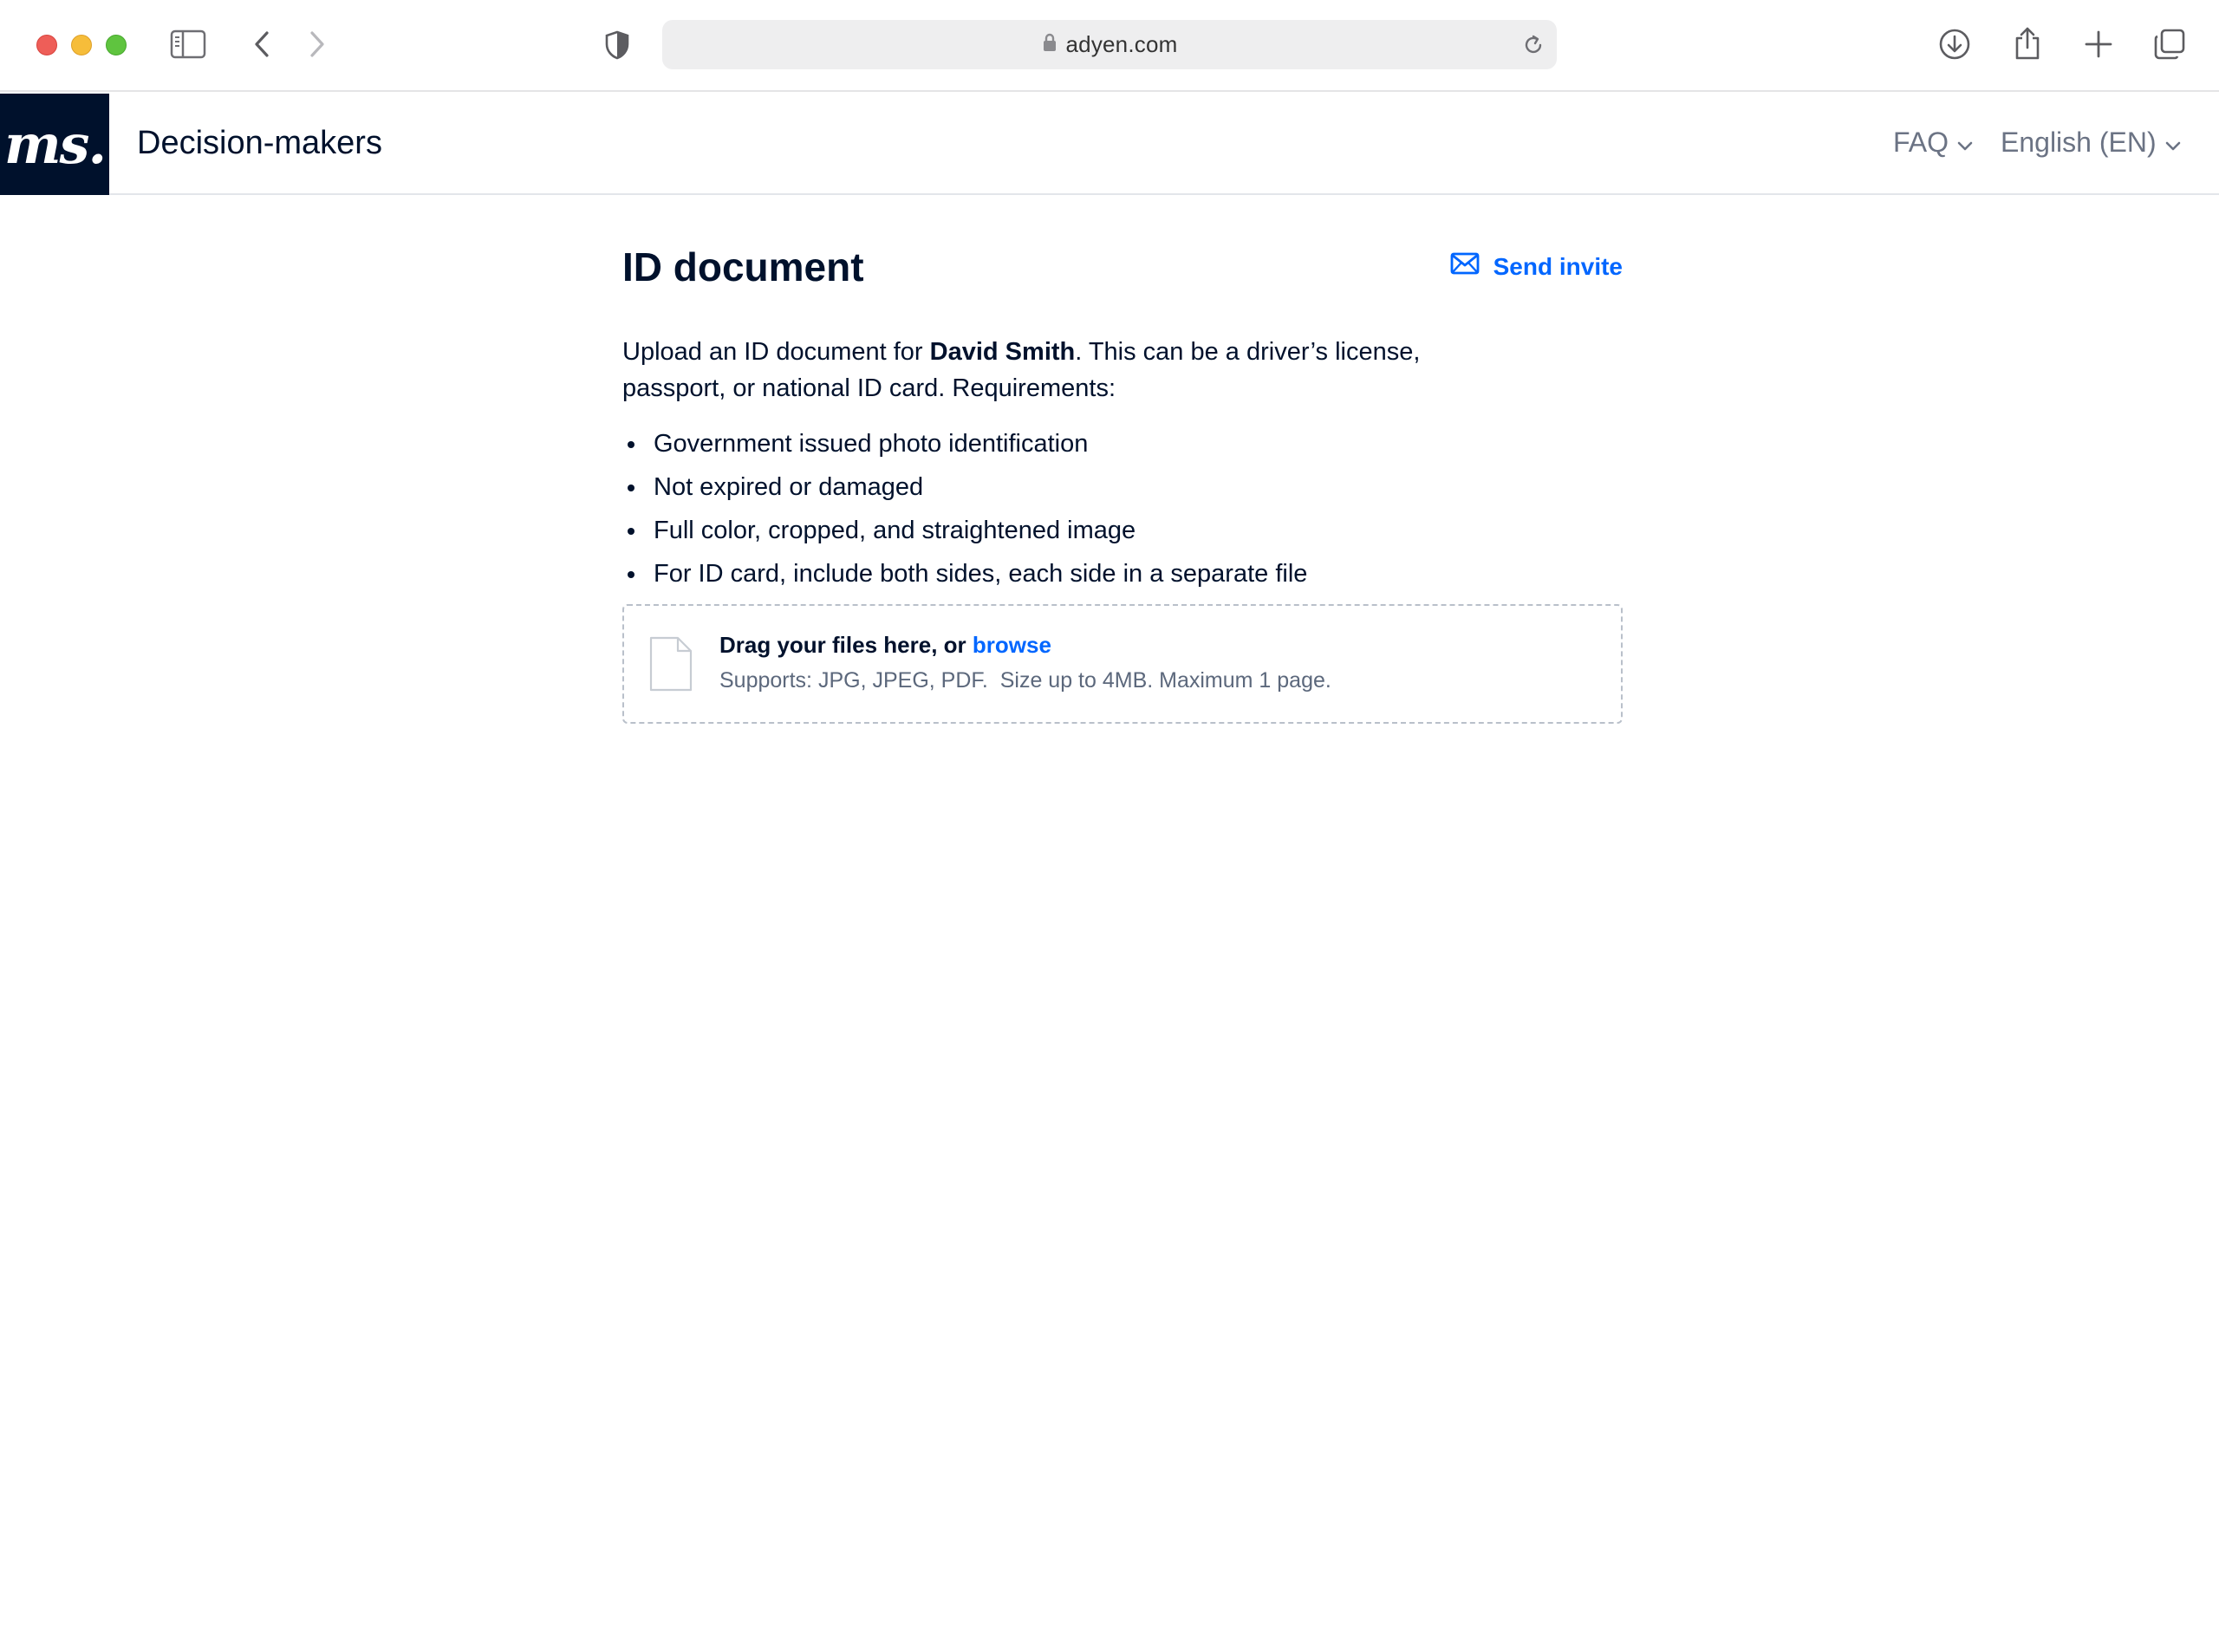  I want to click on list-item: Government issued photo identification, so click(964, 443).